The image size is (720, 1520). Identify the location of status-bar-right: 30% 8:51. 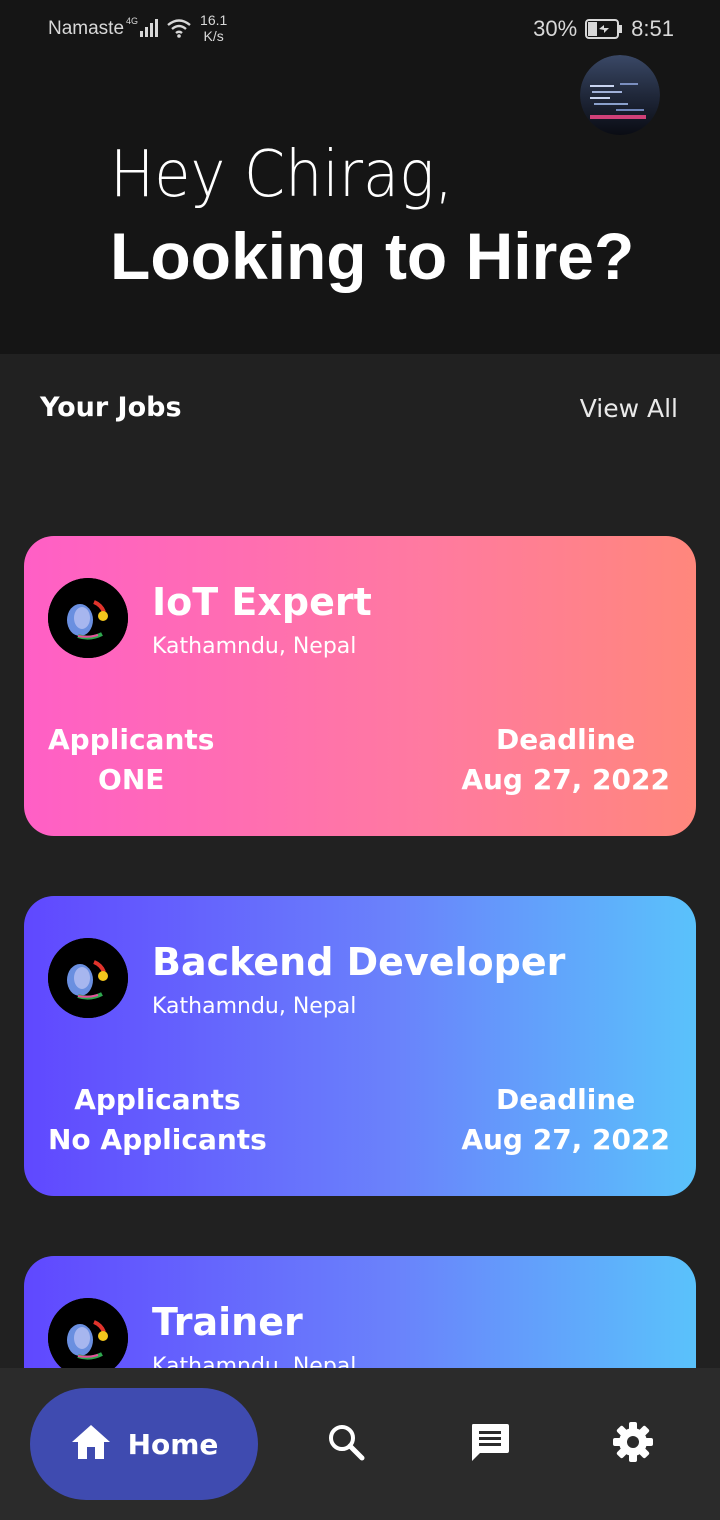
(603, 29).